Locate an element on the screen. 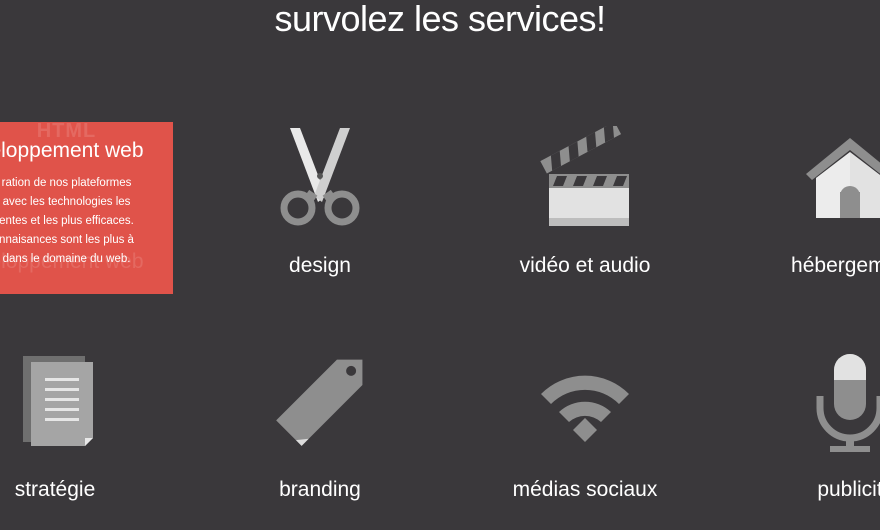 This screenshot has width=880, height=530. service-branding: branding is located at coordinates (320, 440).